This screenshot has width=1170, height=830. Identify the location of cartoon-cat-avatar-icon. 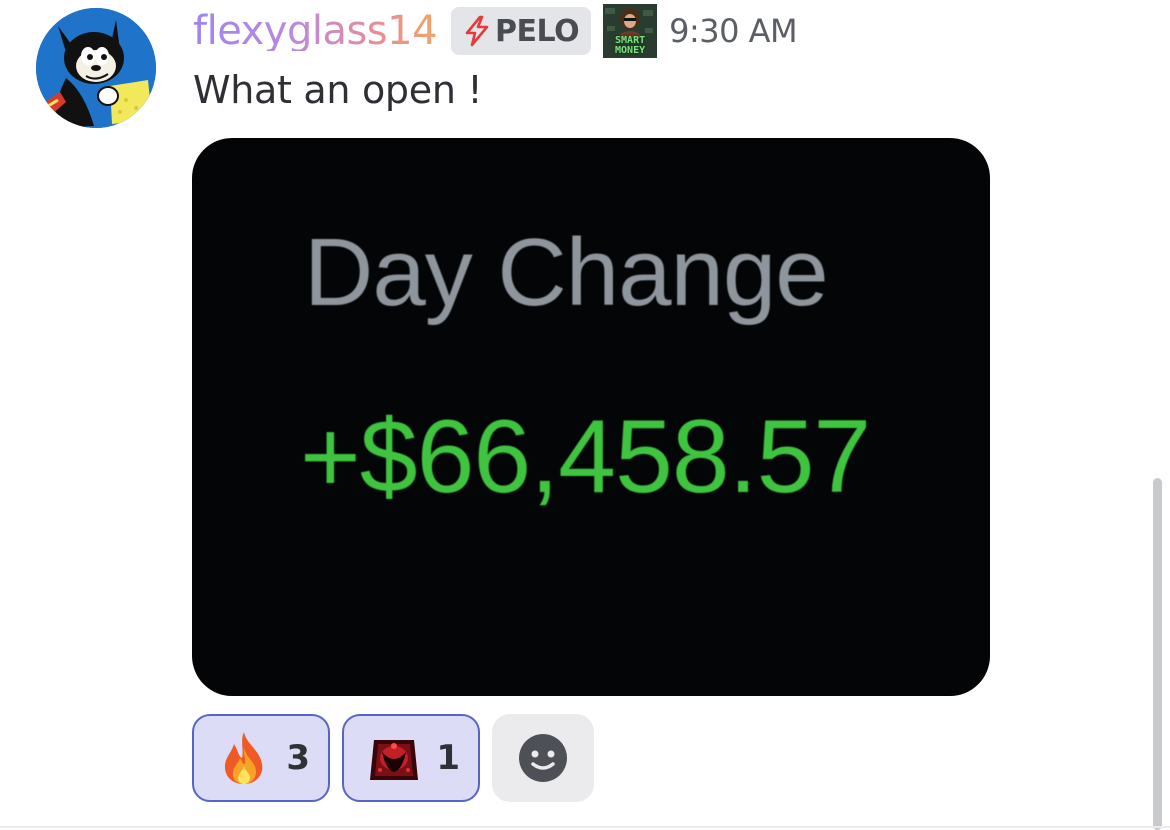
(96, 68).